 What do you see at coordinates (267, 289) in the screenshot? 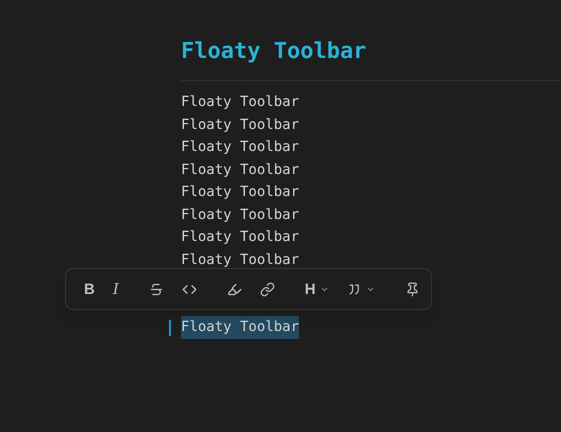
I see `link-icon` at bounding box center [267, 289].